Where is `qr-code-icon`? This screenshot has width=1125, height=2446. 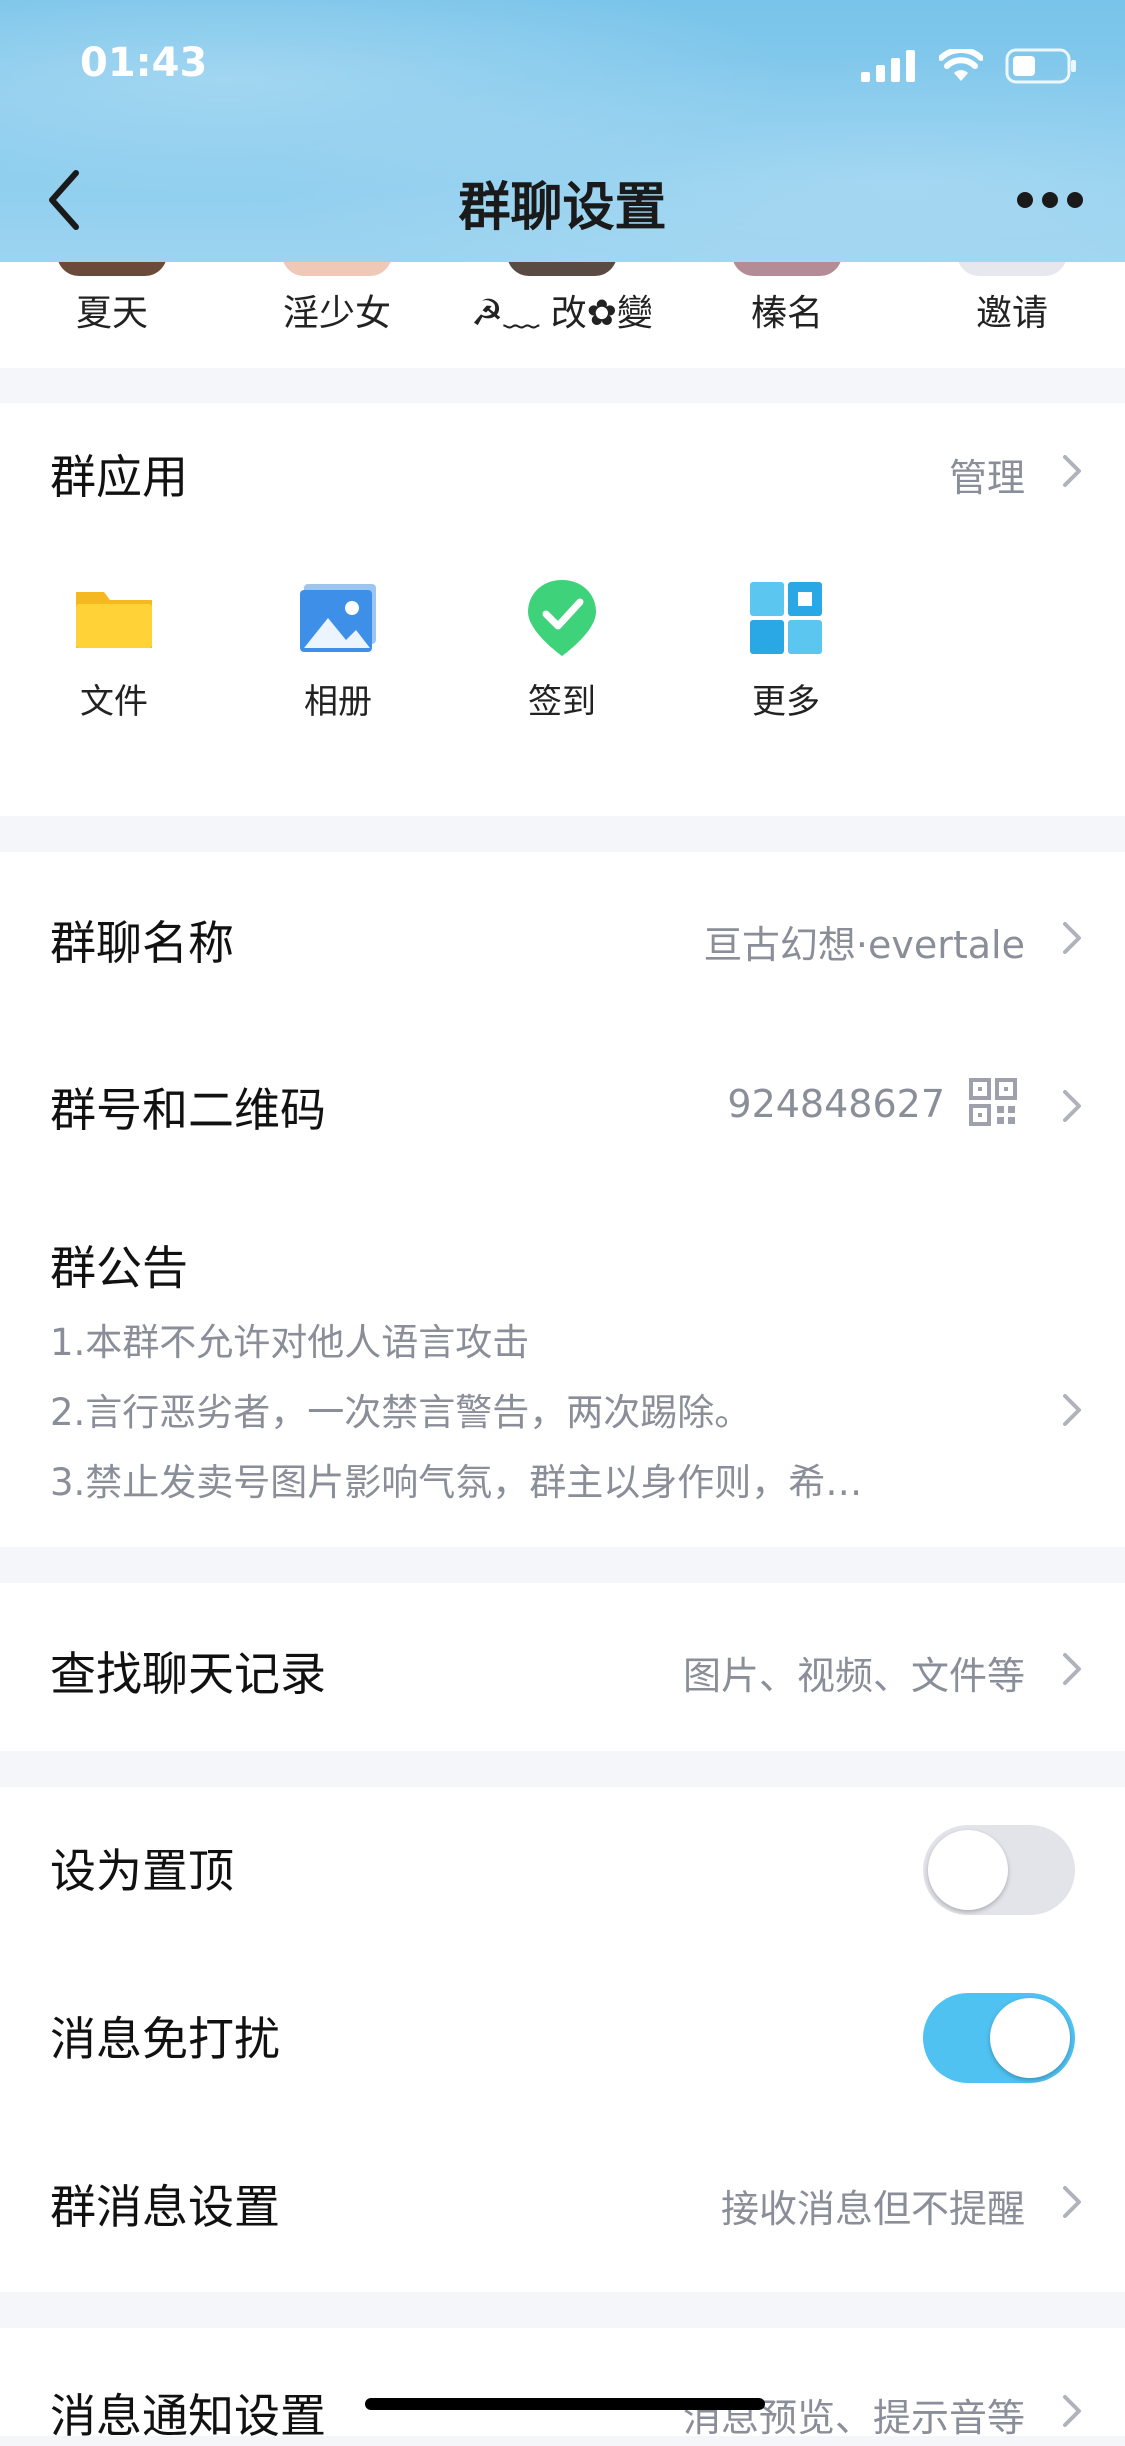 qr-code-icon is located at coordinates (993, 1102).